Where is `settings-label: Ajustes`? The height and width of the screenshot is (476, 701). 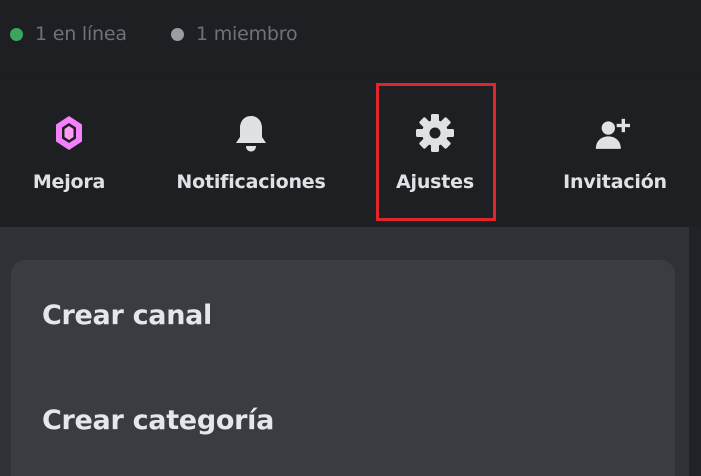
settings-label: Ajustes is located at coordinates (435, 182).